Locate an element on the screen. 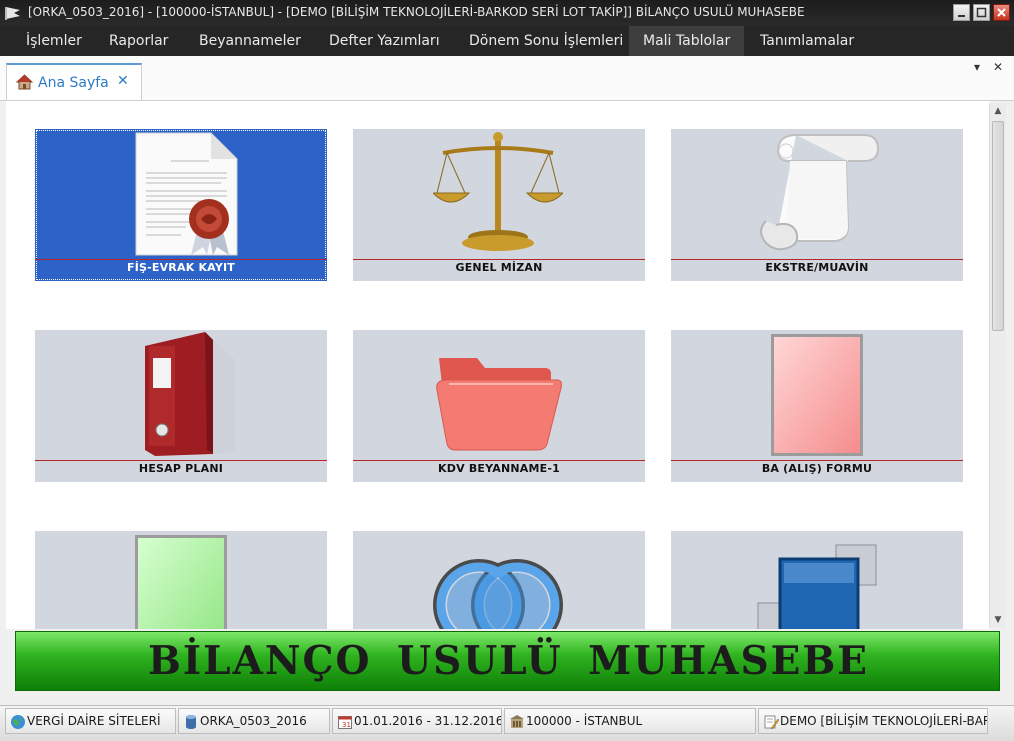  home-icon is located at coordinates (24, 82).